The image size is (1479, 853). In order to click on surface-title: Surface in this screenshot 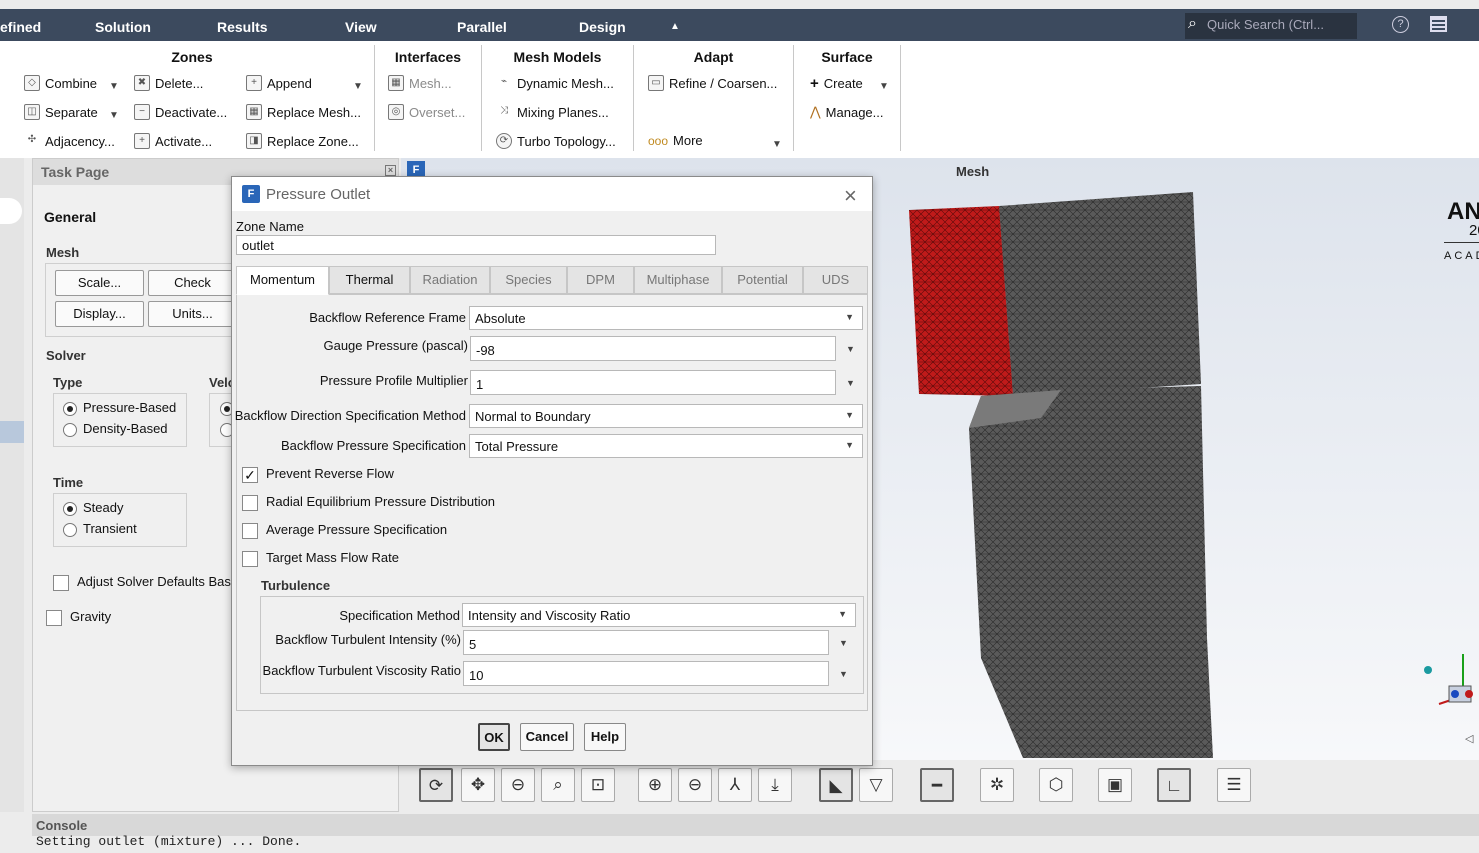, I will do `click(847, 57)`.